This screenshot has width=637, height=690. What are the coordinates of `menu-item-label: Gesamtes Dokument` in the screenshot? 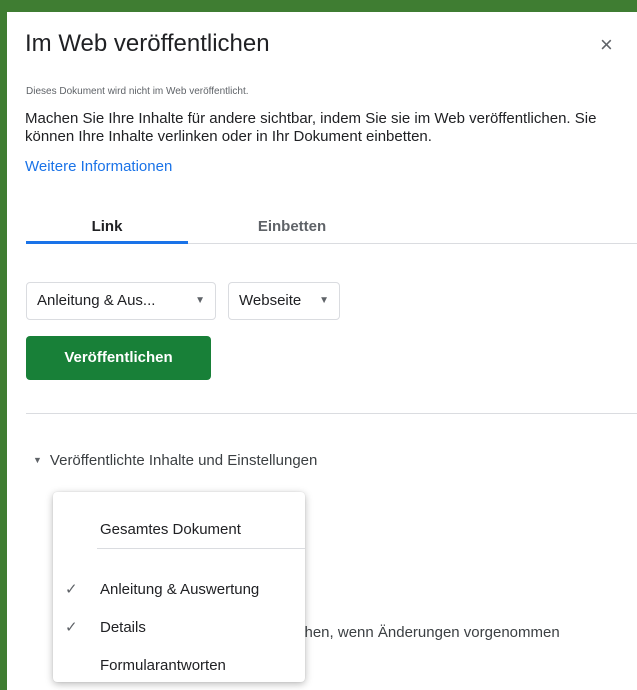 It's located at (170, 529).